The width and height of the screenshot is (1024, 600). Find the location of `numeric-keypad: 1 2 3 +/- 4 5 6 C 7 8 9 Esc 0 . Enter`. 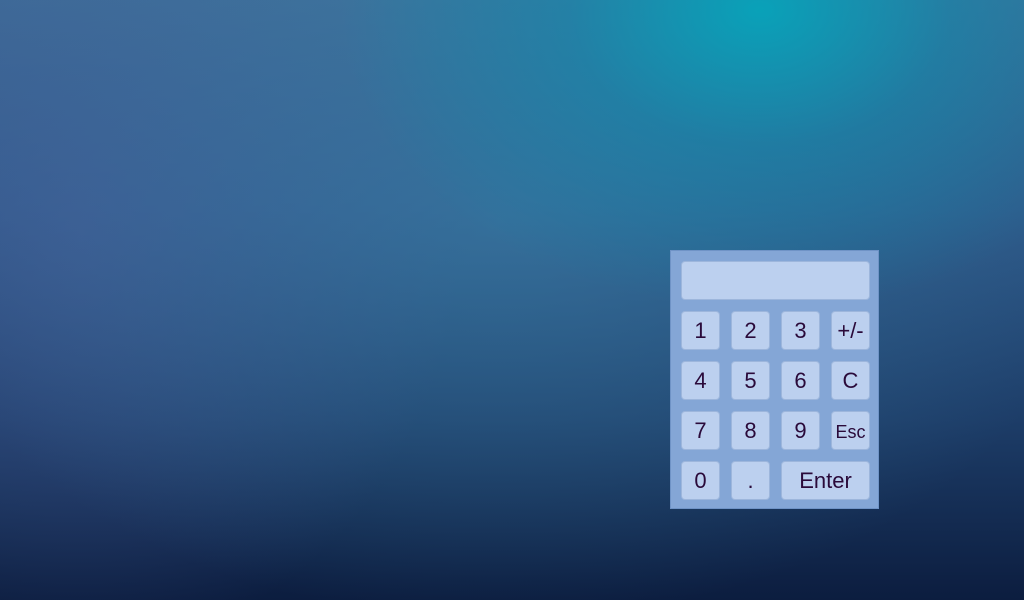

numeric-keypad: 1 2 3 +/- 4 5 6 C 7 8 9 Esc 0 . Enter is located at coordinates (774, 379).